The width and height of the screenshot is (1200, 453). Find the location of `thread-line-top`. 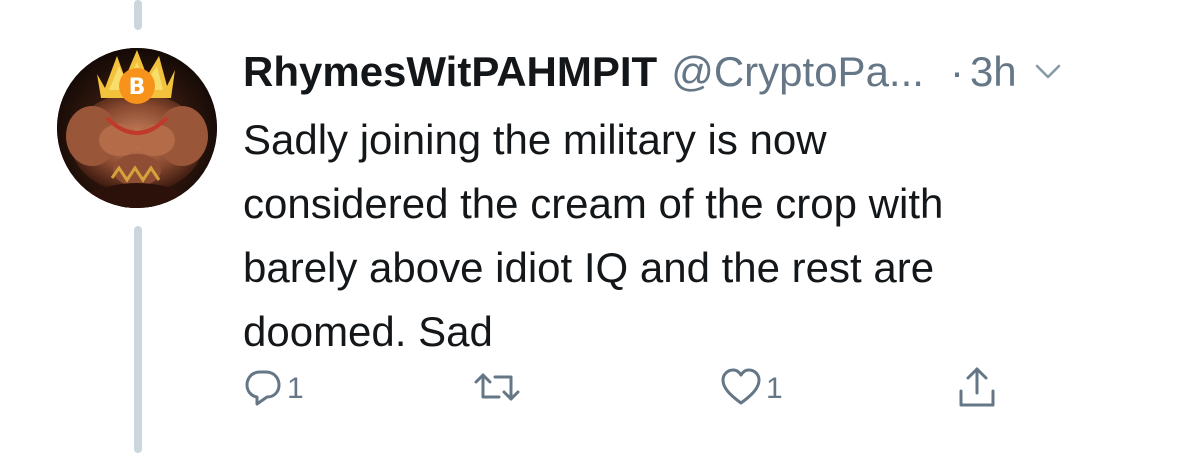

thread-line-top is located at coordinates (138, 15).